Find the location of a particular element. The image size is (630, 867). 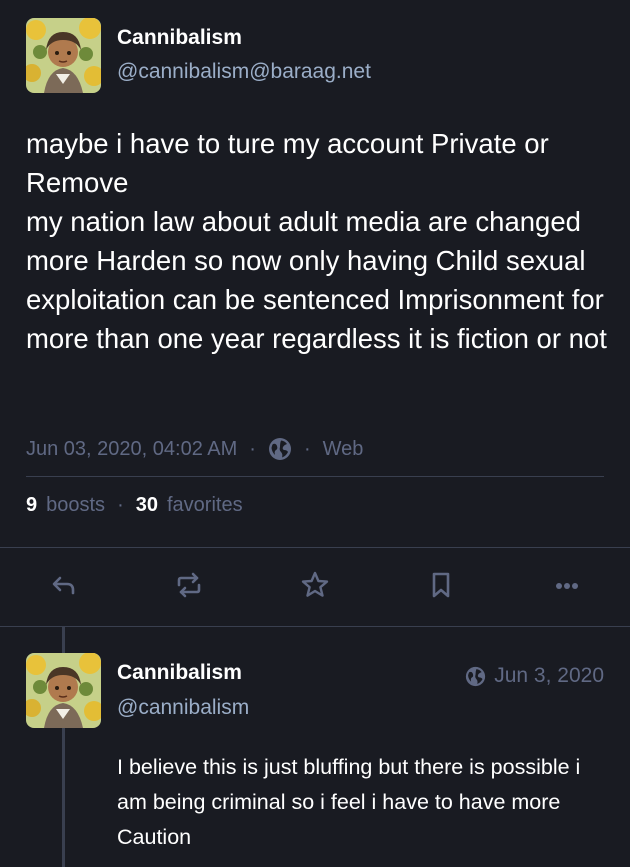

reply-icon is located at coordinates (64, 587).